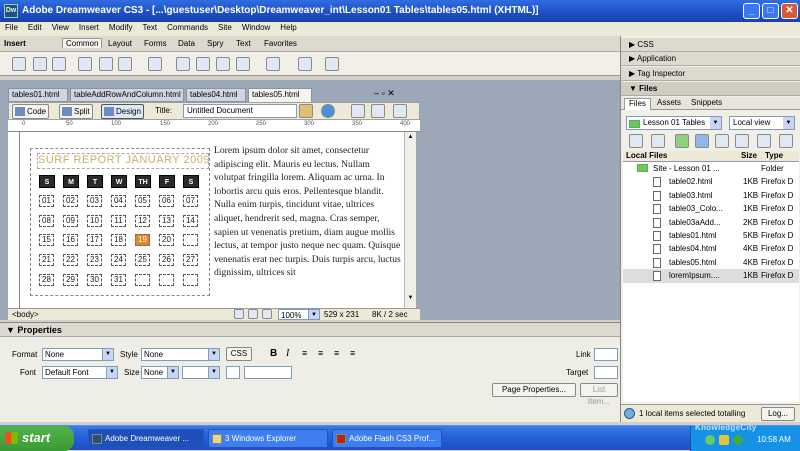 The image size is (800, 451). I want to click on calendar-cell: 23, so click(94, 260).